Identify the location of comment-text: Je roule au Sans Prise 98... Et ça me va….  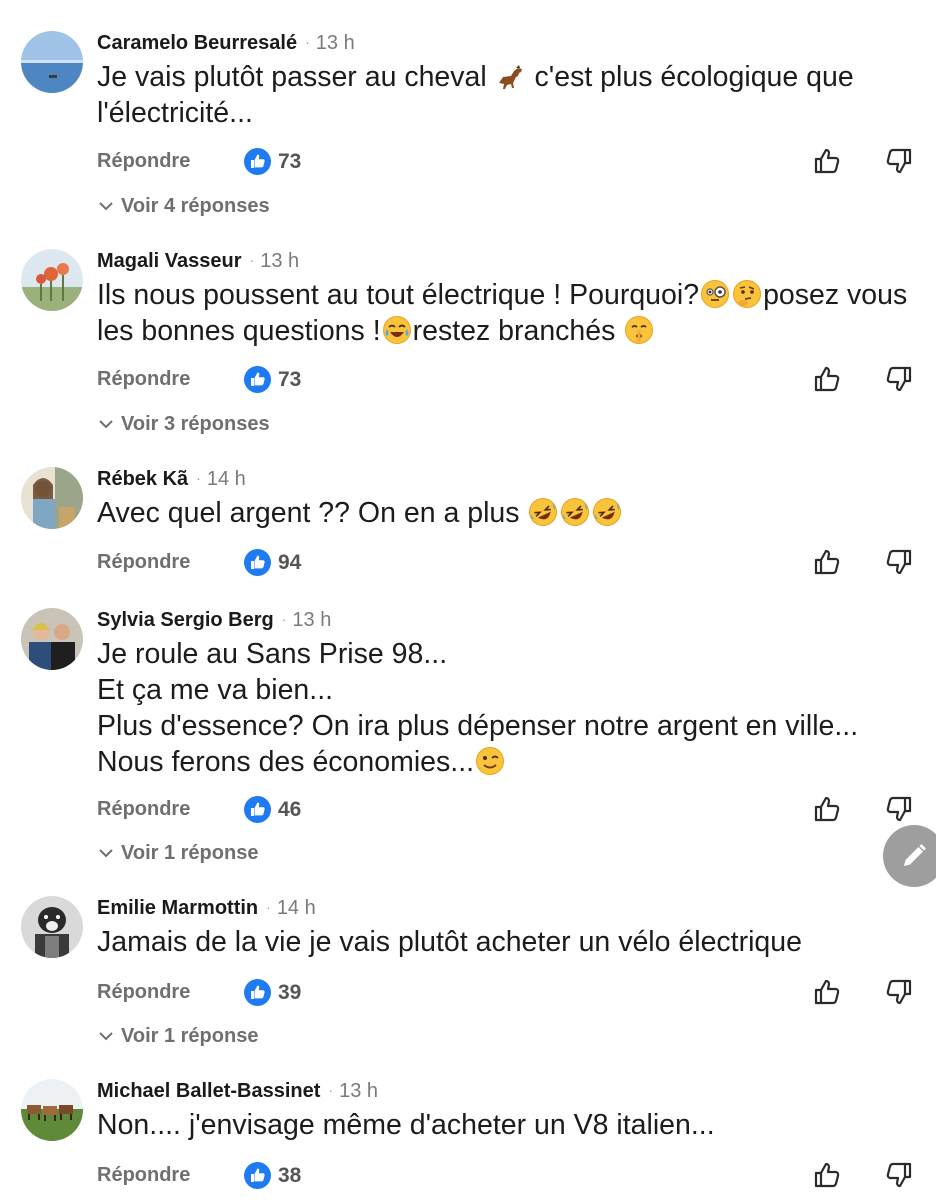
(507, 708).